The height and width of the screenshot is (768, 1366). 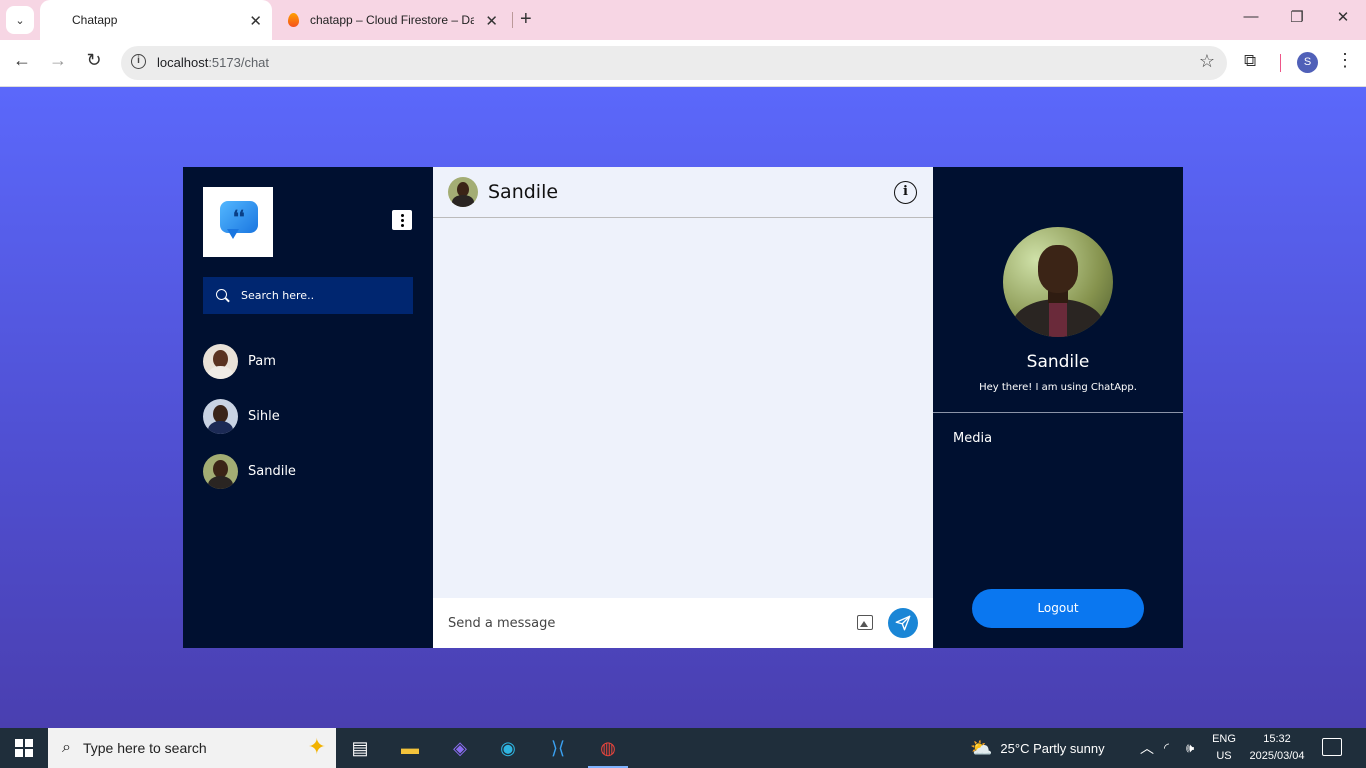 I want to click on chat-bubble-tail, so click(x=233, y=234).